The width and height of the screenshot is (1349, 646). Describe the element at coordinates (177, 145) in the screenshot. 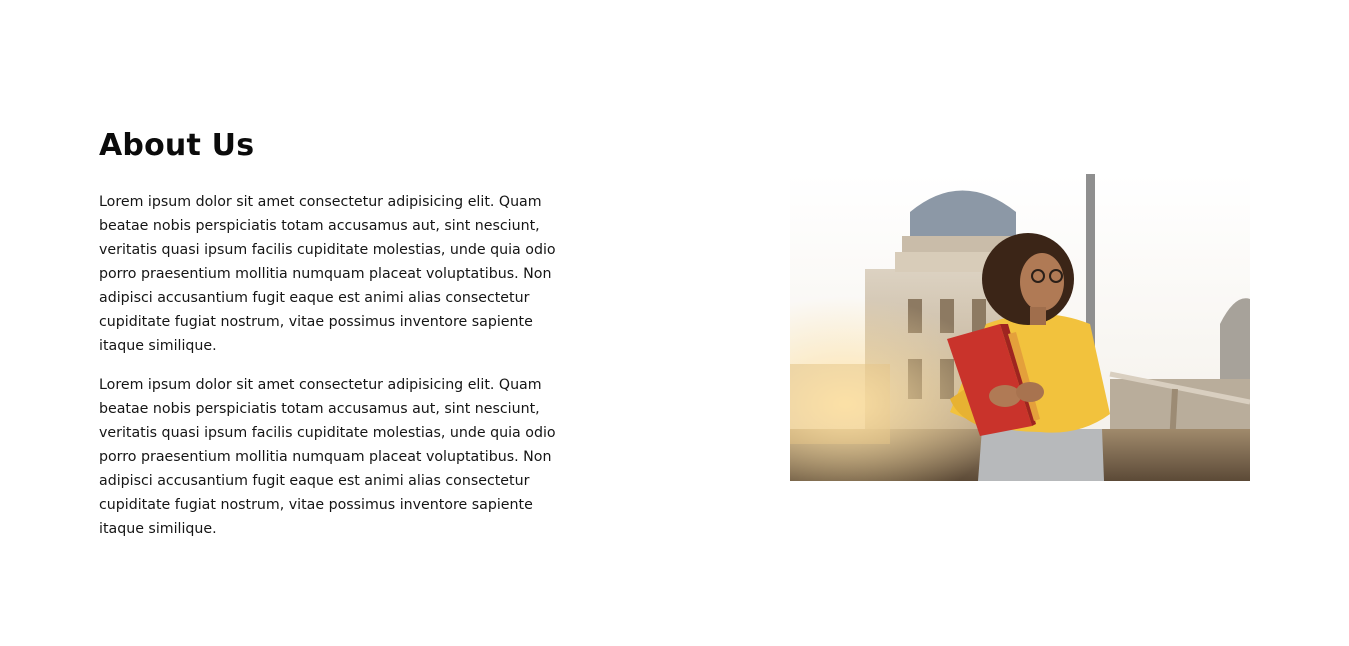

I see `about-heading: About Us` at that location.